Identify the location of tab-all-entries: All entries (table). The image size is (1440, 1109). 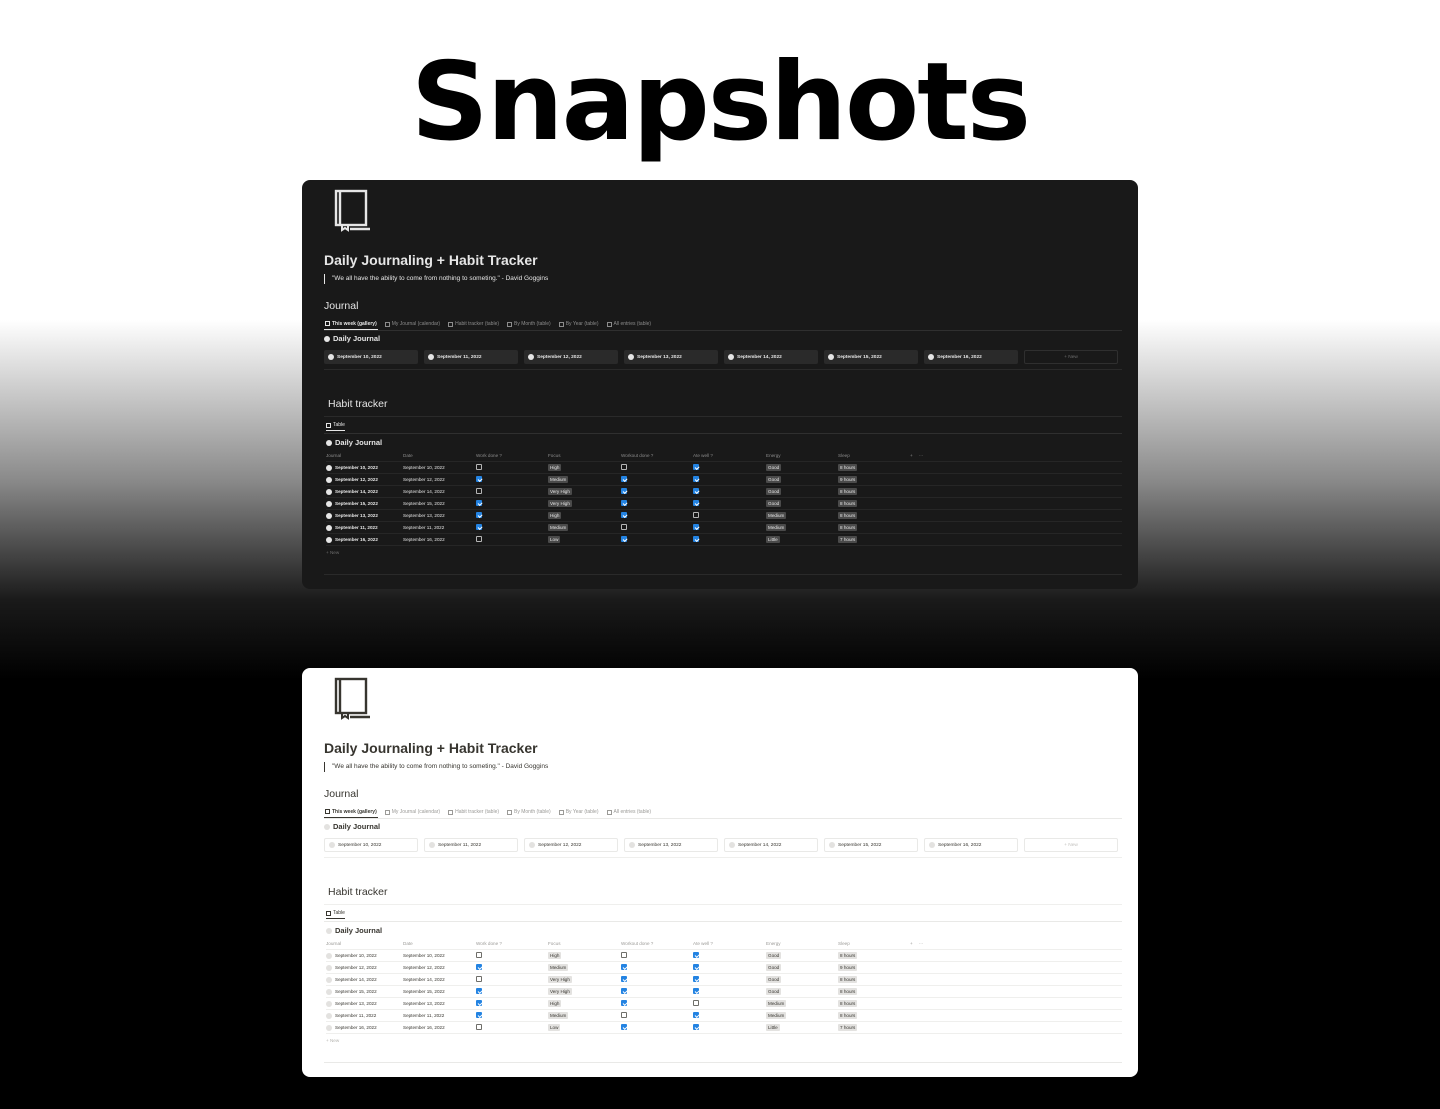
(629, 812).